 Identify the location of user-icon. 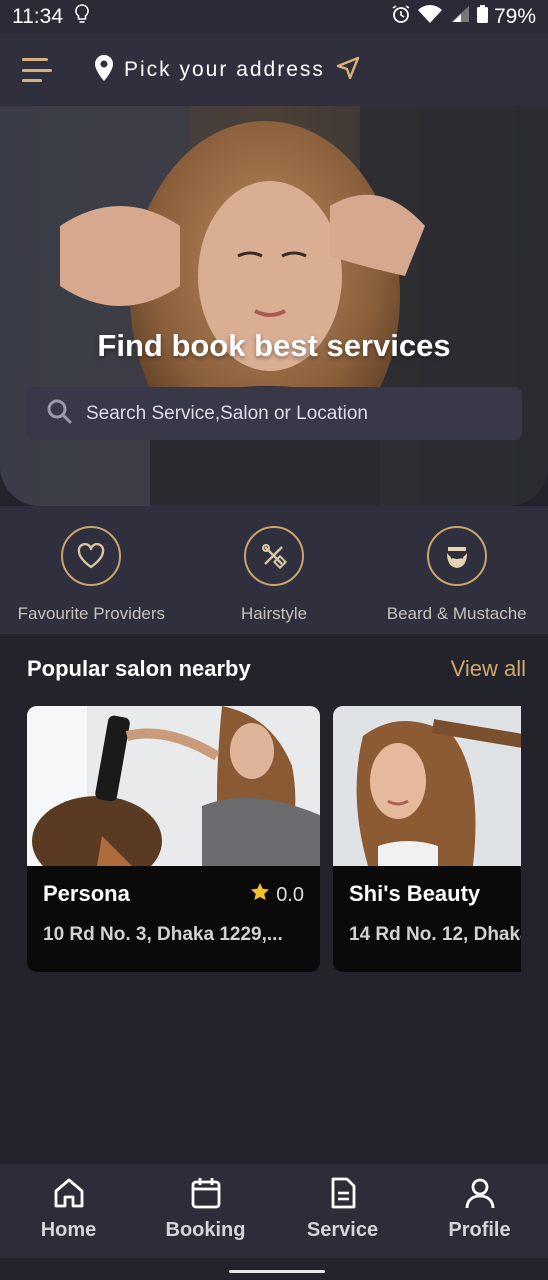
(480, 1195).